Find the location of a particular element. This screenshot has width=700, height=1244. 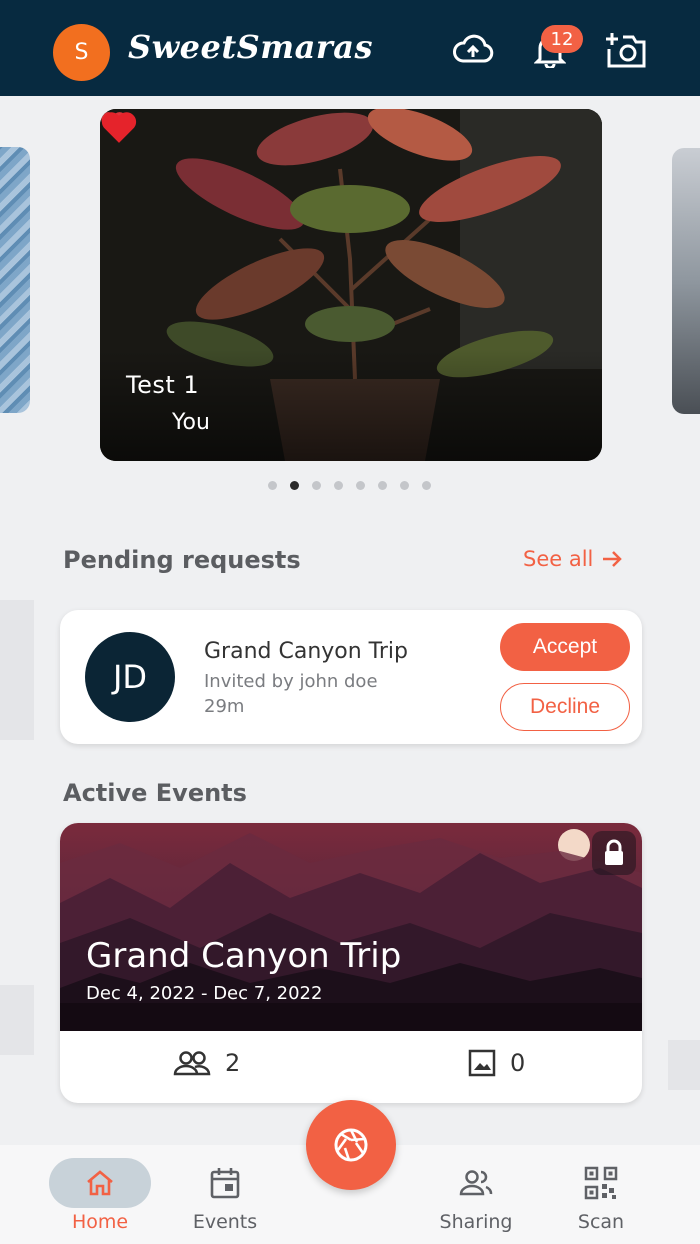

image-icon is located at coordinates (482, 1063).